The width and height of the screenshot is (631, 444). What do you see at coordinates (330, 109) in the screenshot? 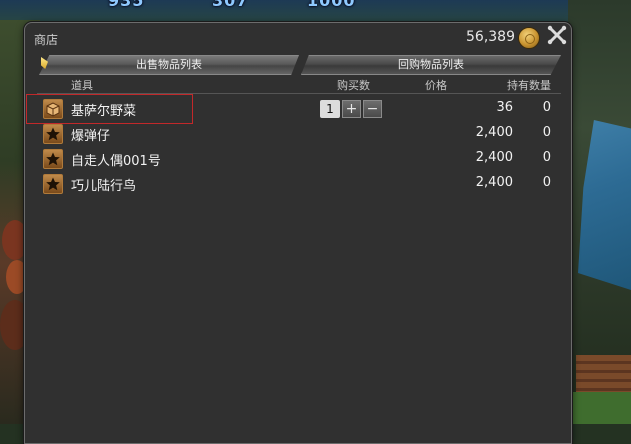
I see `quantity-value: 1` at bounding box center [330, 109].